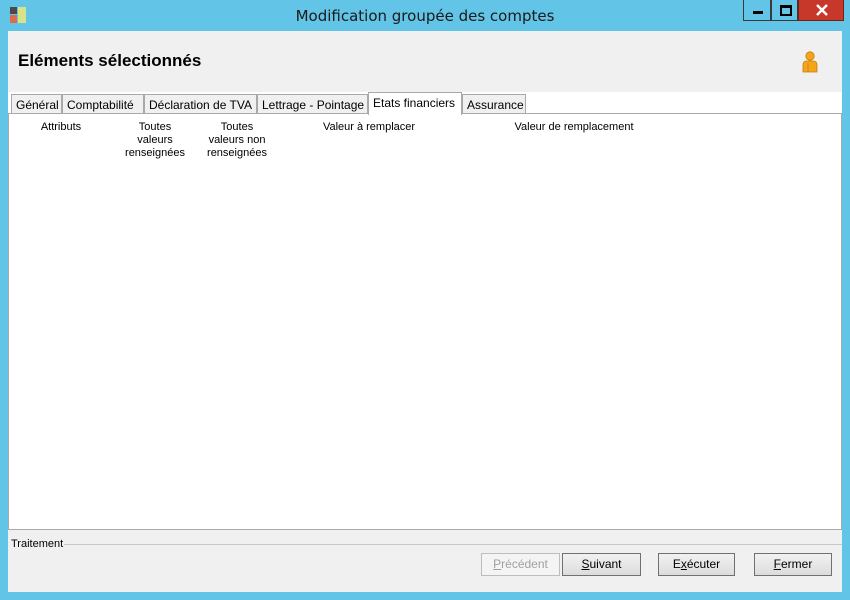 This screenshot has width=850, height=600. I want to click on minimize-button, so click(757, 10).